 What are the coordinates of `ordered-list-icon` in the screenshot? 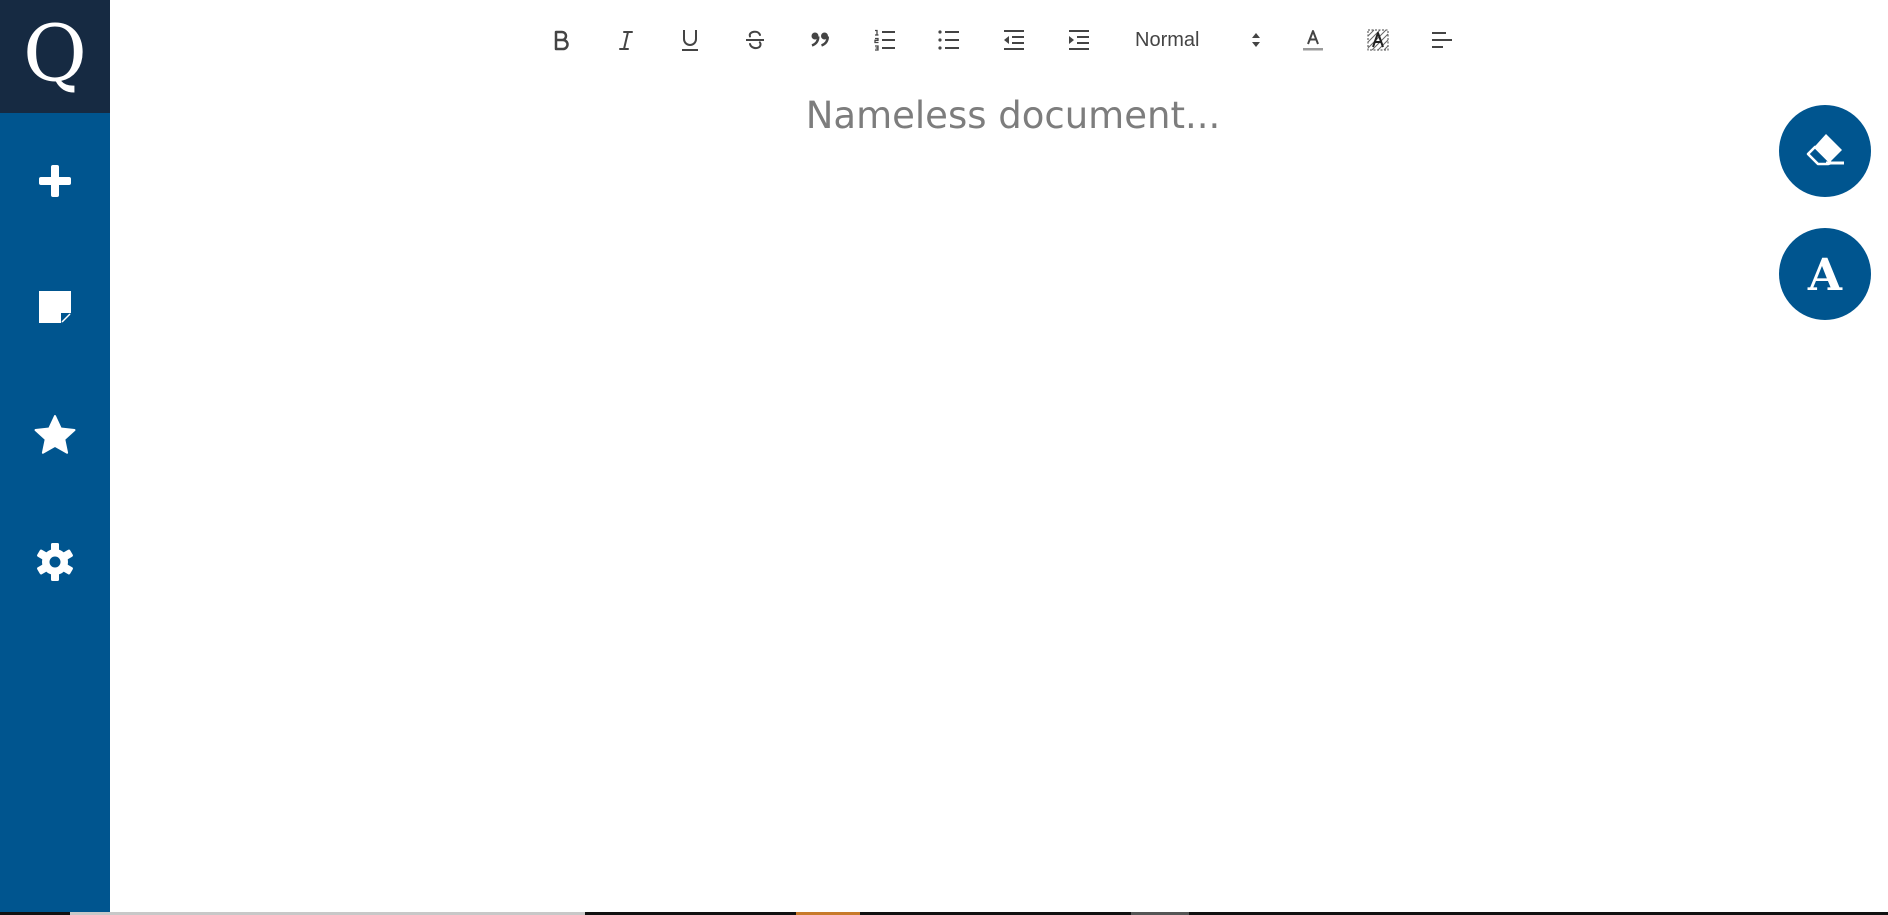 It's located at (885, 40).